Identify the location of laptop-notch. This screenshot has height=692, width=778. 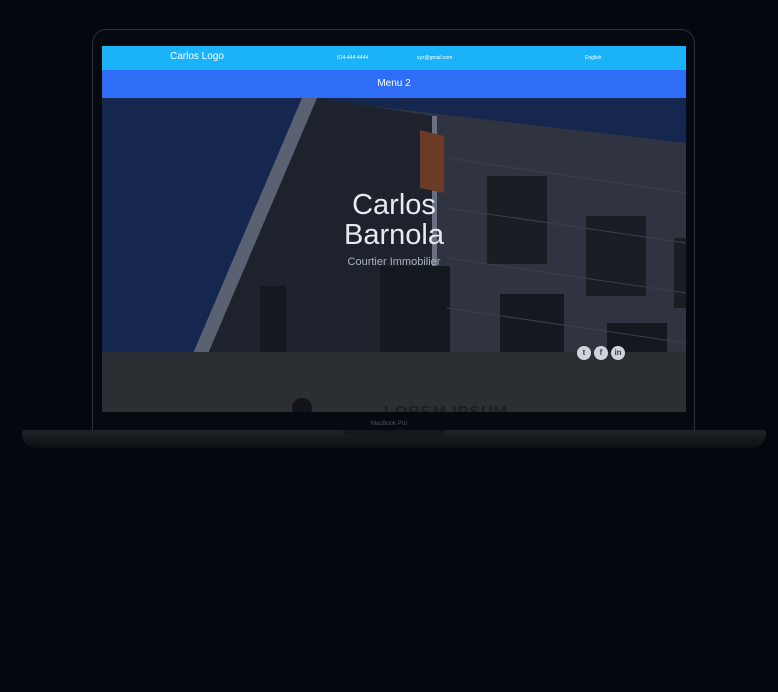
(394, 433).